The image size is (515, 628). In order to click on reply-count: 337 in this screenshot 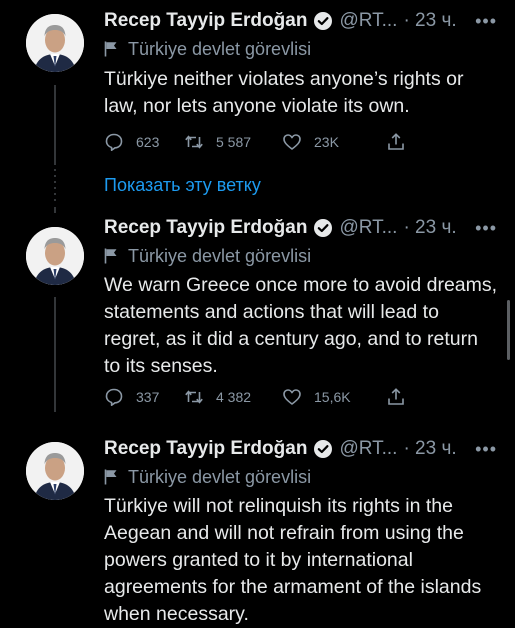, I will do `click(148, 397)`.